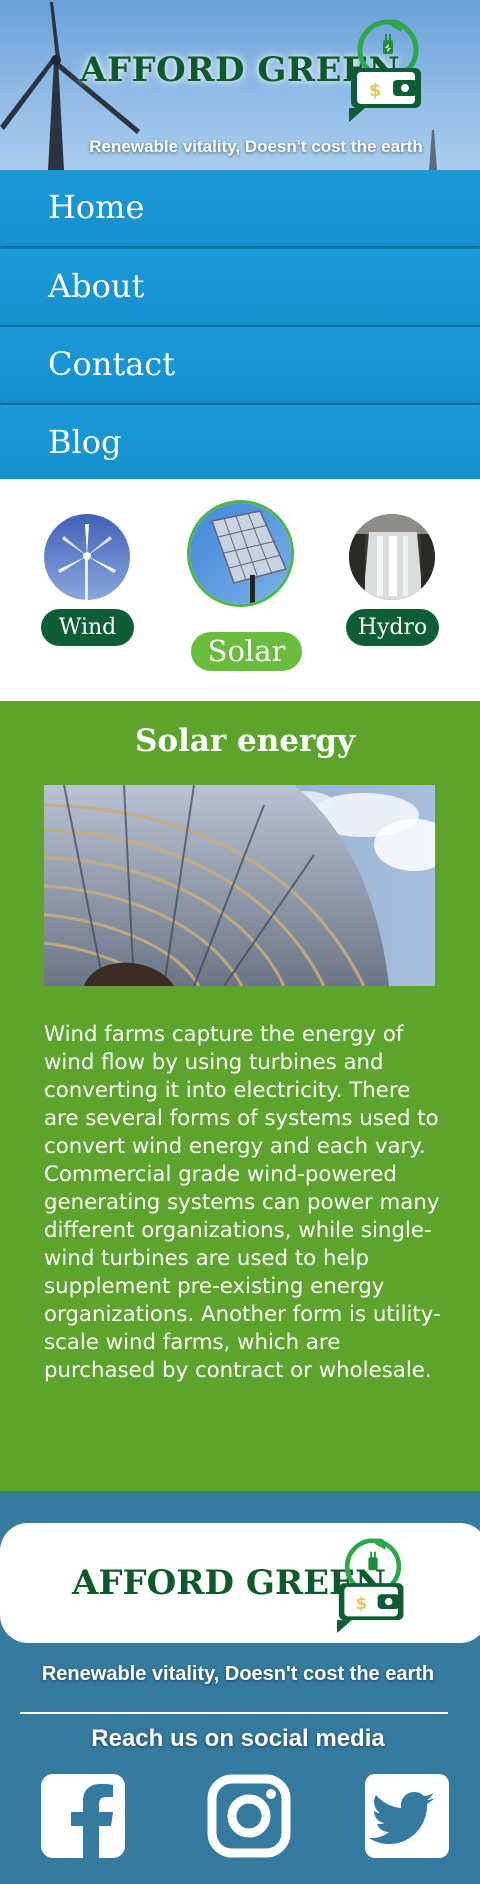  Describe the element at coordinates (240, 443) in the screenshot. I see `nav-item-blog: Blog` at that location.